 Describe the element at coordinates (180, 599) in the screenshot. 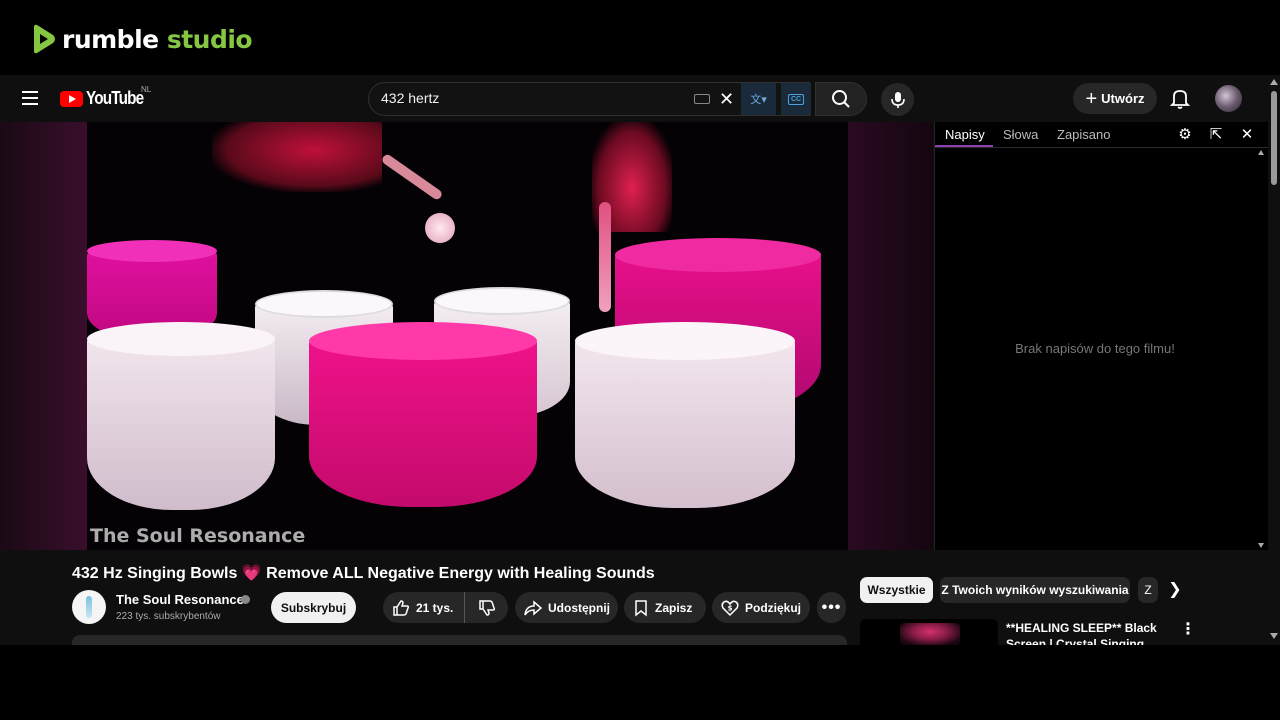

I see `channel-name: The Soul Resonance` at that location.